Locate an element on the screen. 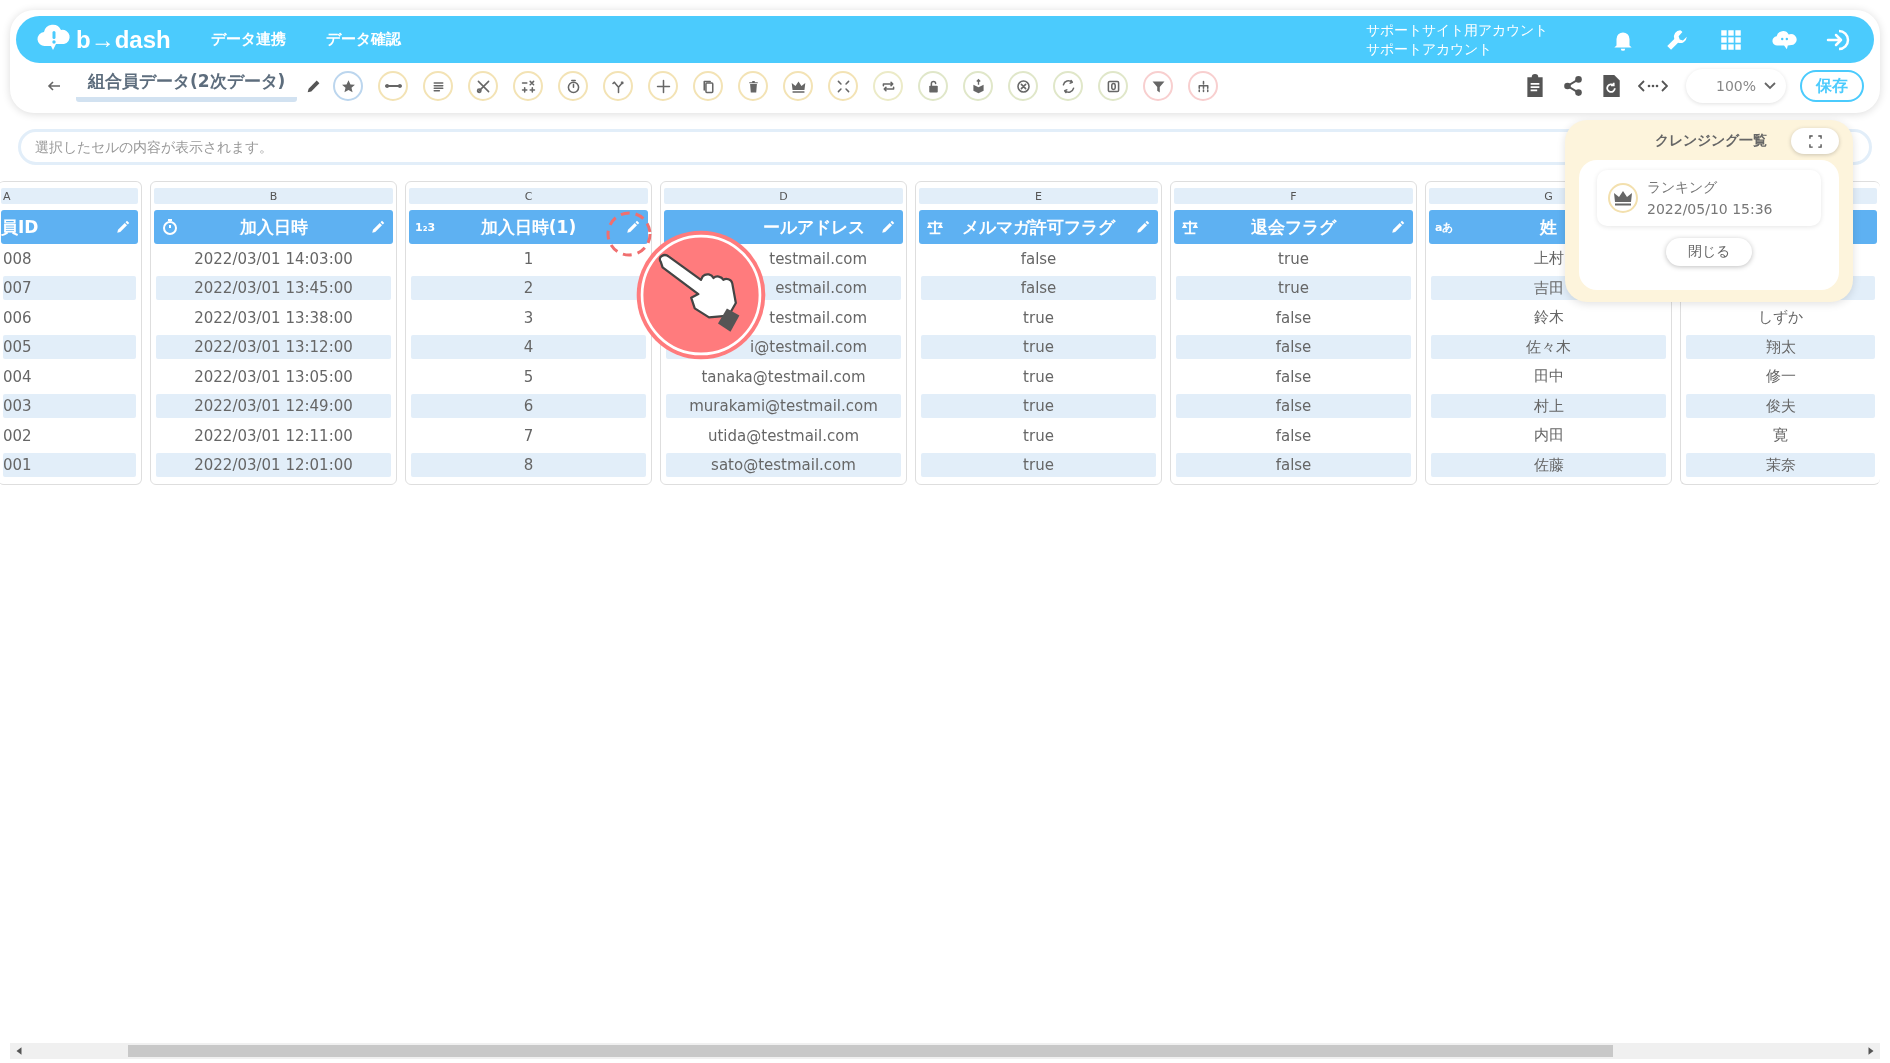  table-cell: 3 is located at coordinates (528, 317).